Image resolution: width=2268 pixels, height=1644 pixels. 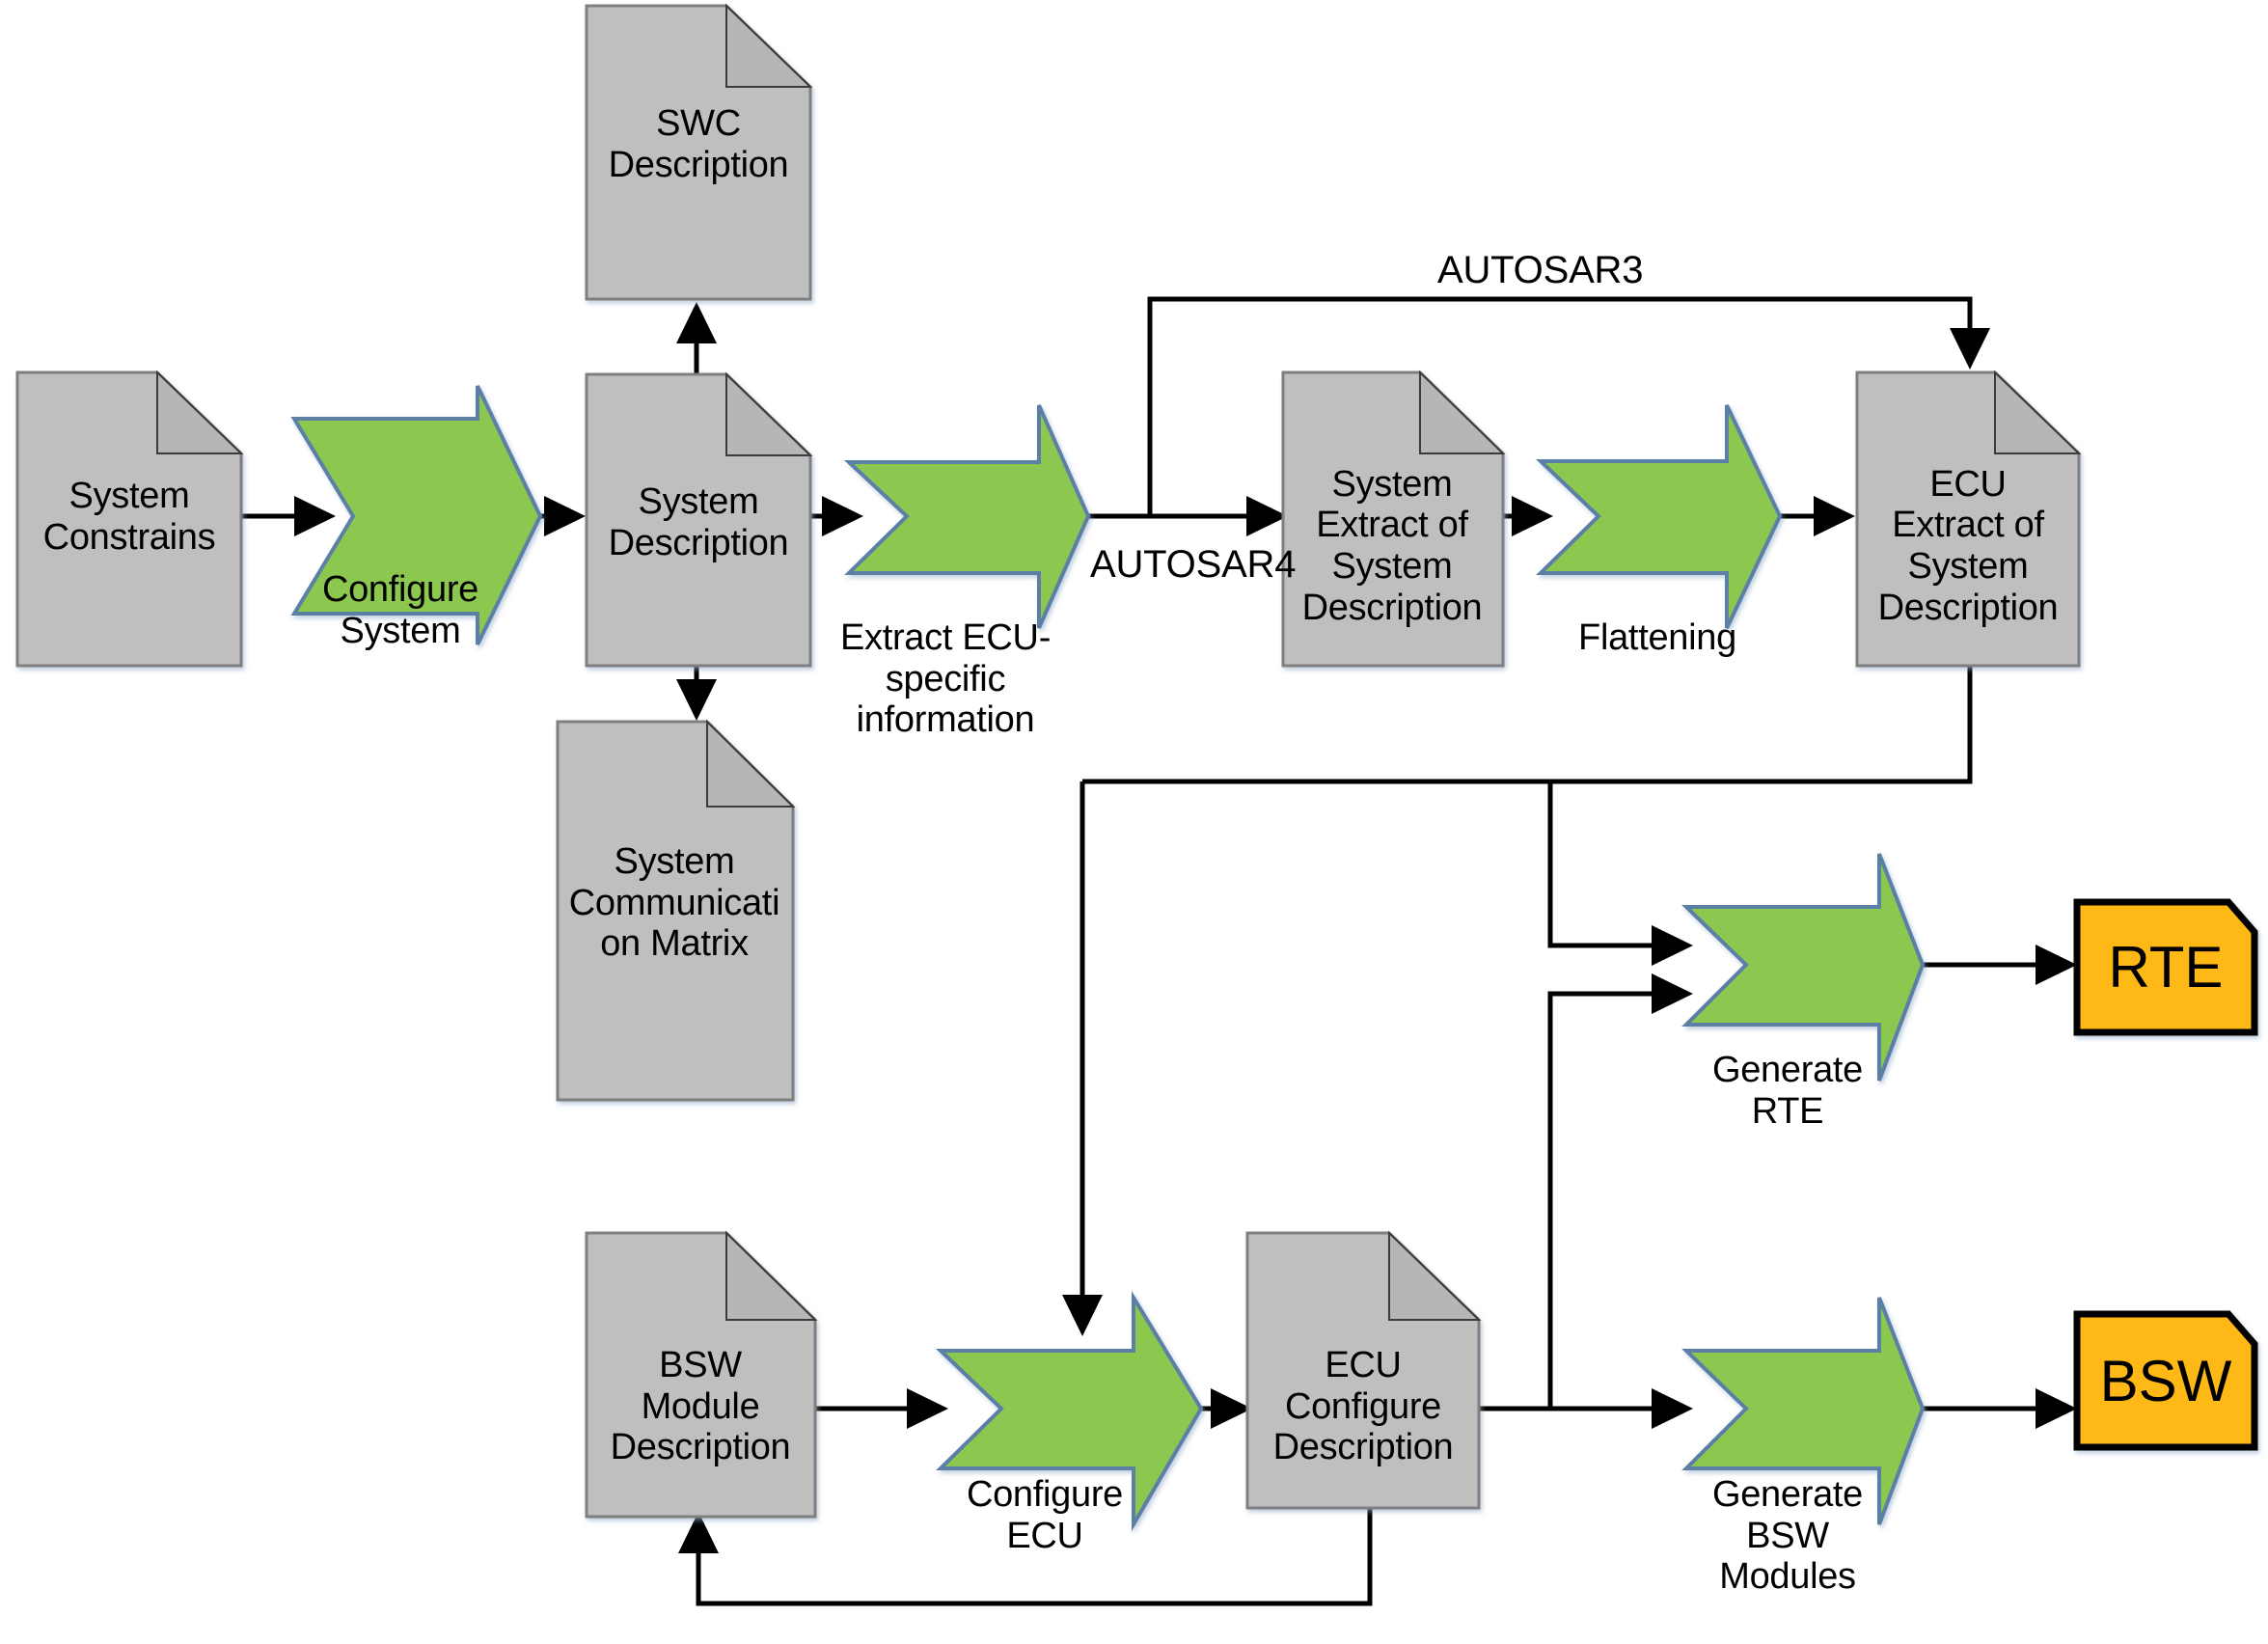 I want to click on label-line: specific, so click(x=946, y=679).